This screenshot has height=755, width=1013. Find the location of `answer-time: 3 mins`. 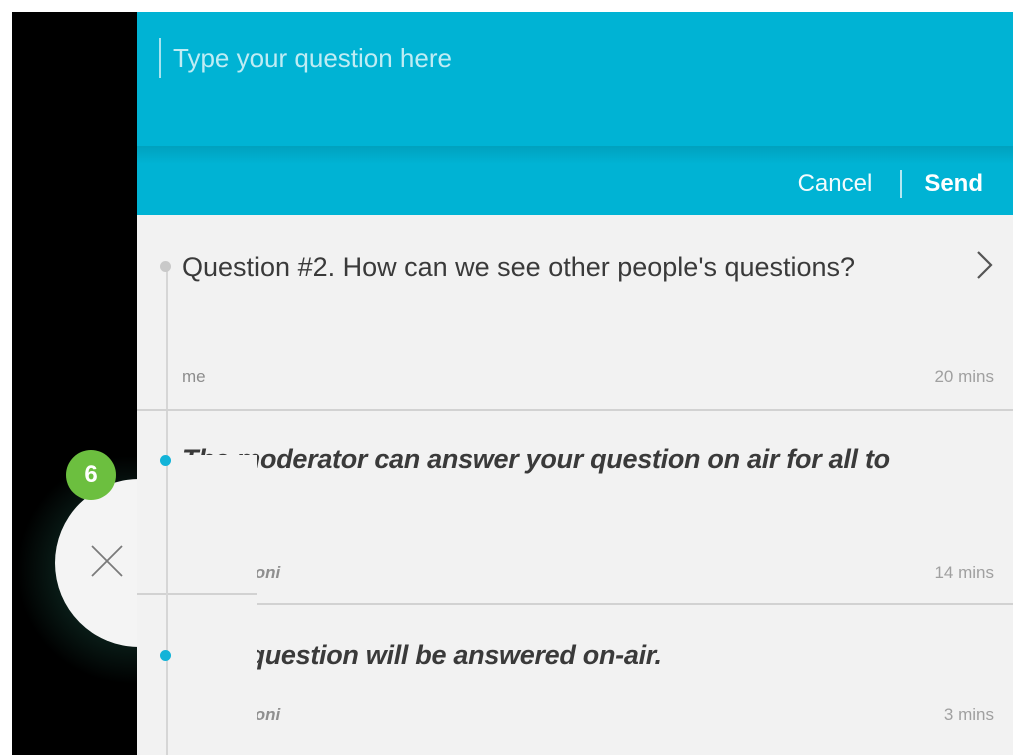

answer-time: 3 mins is located at coordinates (968, 714).